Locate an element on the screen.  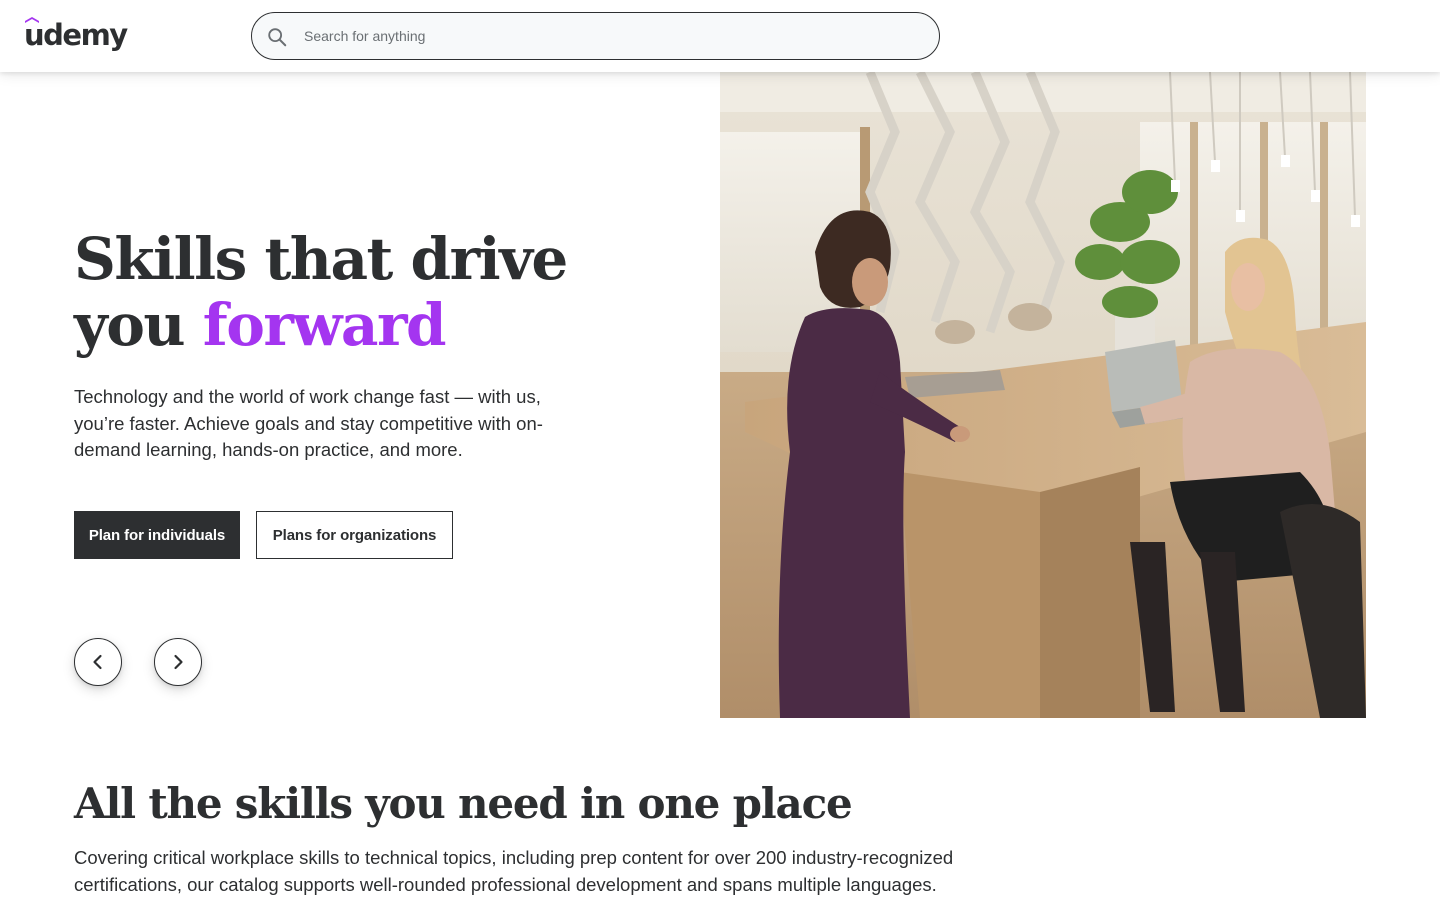
carousel-next-button is located at coordinates (178, 662).